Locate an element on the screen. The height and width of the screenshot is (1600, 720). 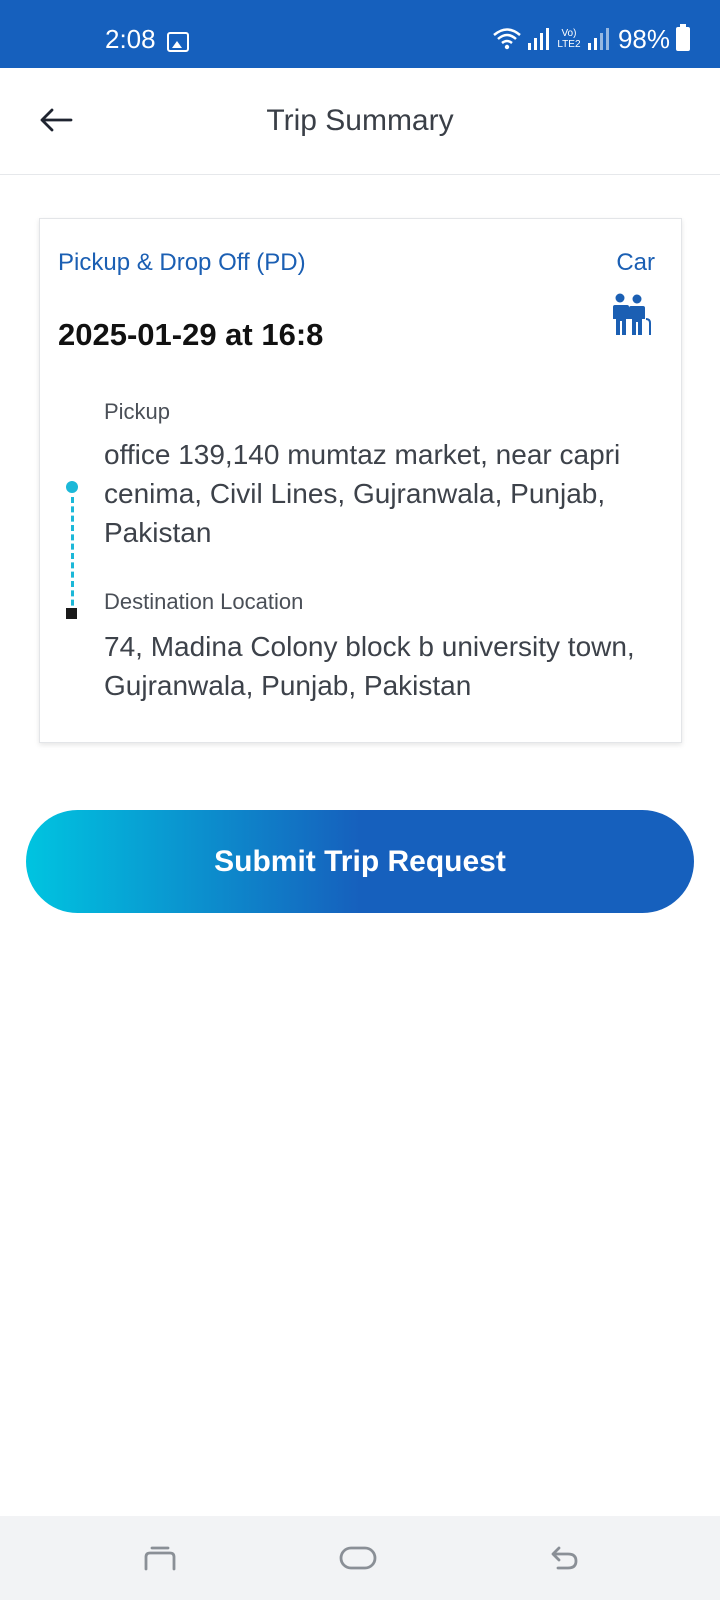
destination-label: Destination Location is located at coordinates (204, 601).